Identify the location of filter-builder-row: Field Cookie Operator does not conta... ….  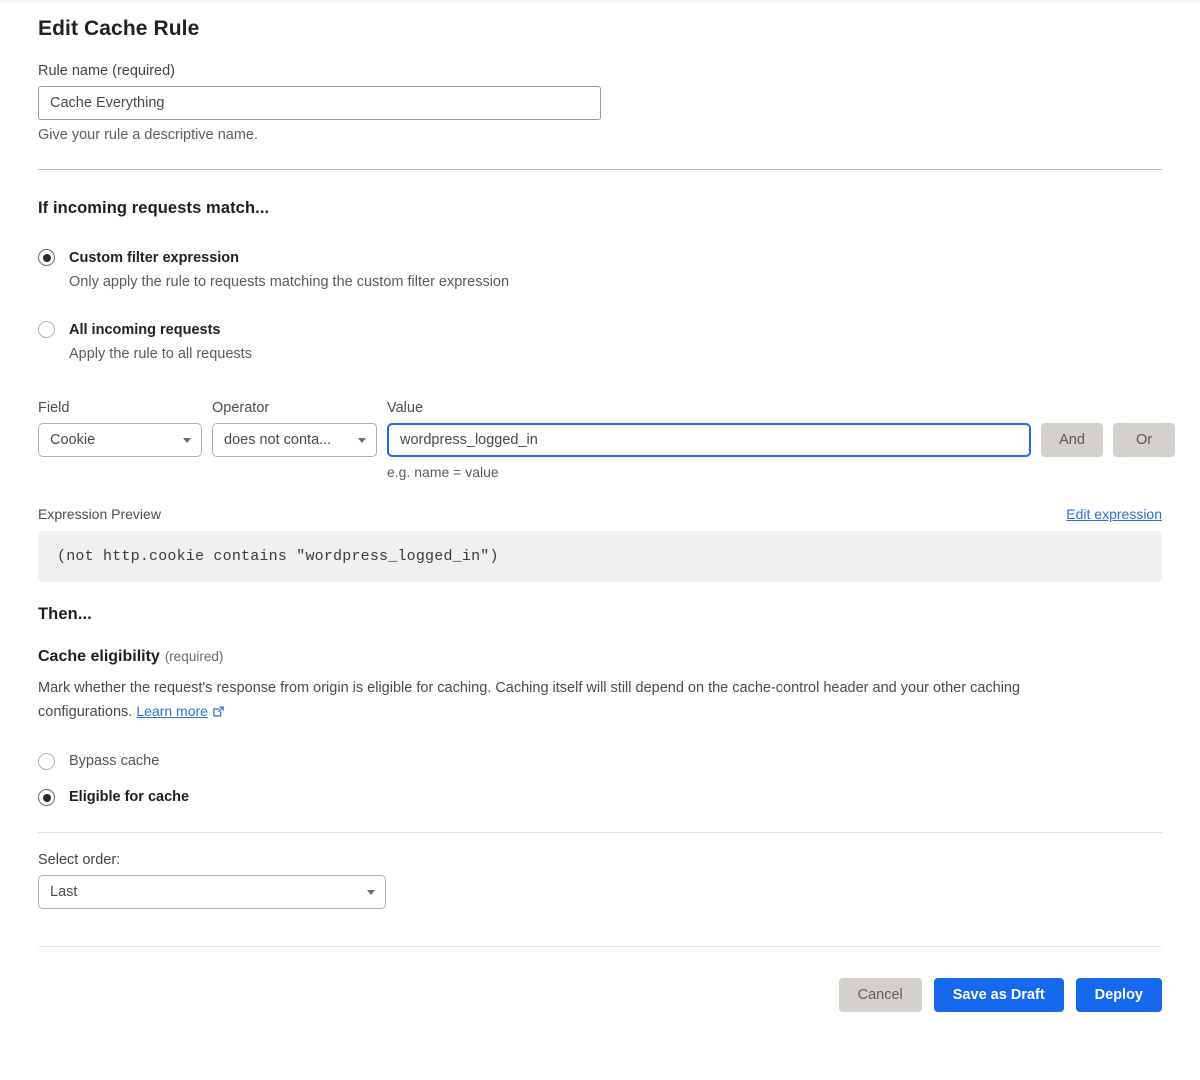
(606, 440).